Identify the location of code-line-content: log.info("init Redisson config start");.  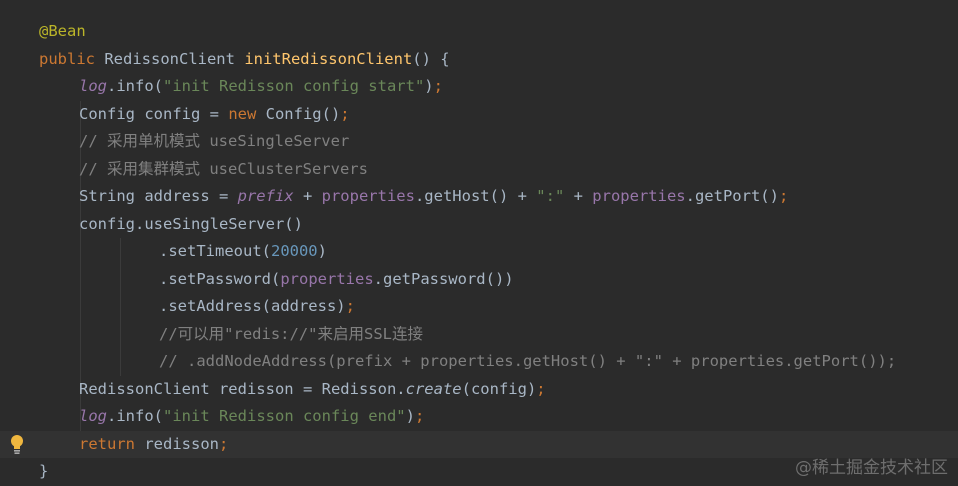
(261, 87).